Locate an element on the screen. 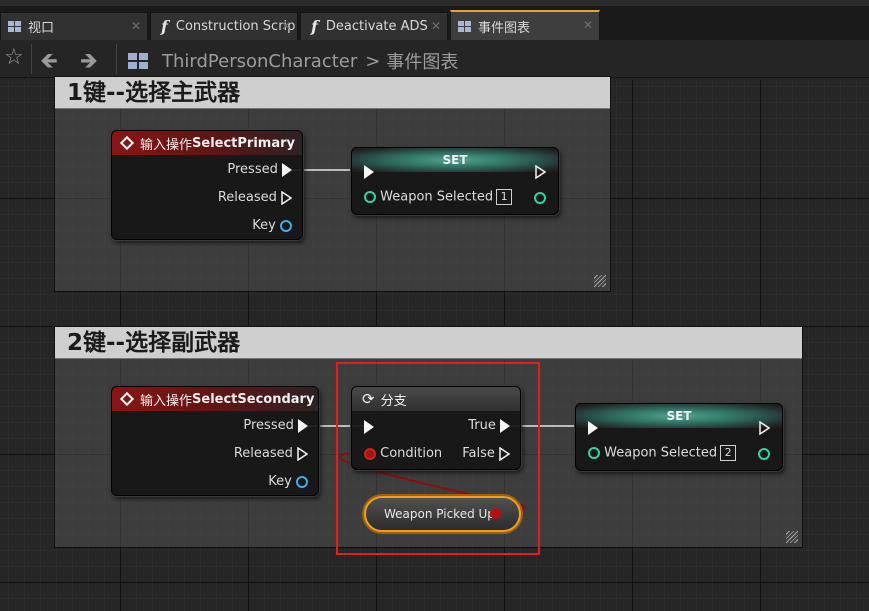 The height and width of the screenshot is (611, 869). breadcrumb: ThirdPersonCharacter > 事件图表 is located at coordinates (293, 61).